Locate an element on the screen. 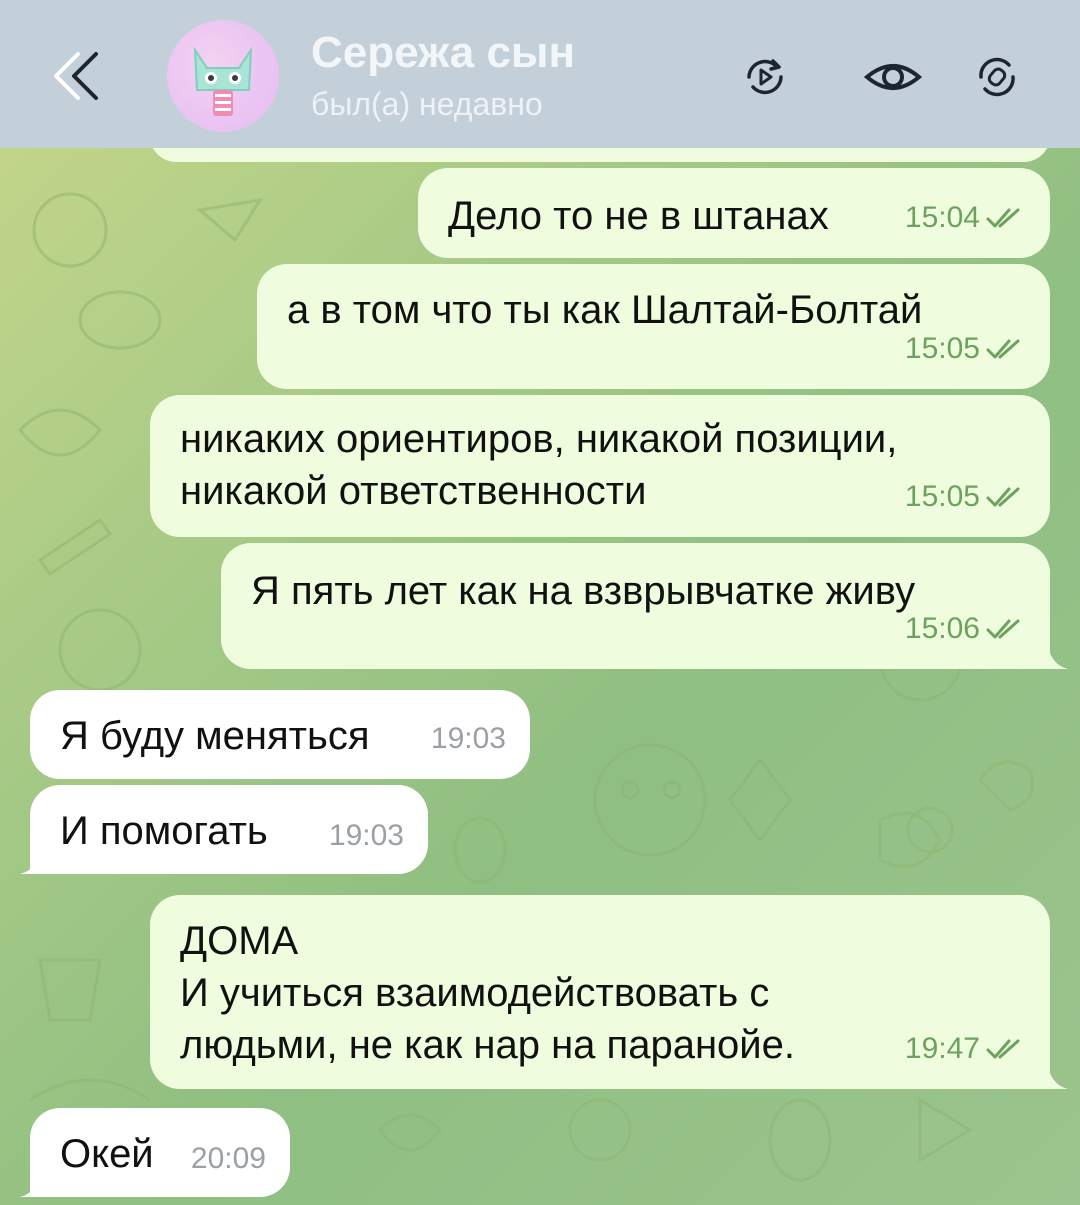 The height and width of the screenshot is (1205, 1080). message-text: Я буду меняться is located at coordinates (215, 736).